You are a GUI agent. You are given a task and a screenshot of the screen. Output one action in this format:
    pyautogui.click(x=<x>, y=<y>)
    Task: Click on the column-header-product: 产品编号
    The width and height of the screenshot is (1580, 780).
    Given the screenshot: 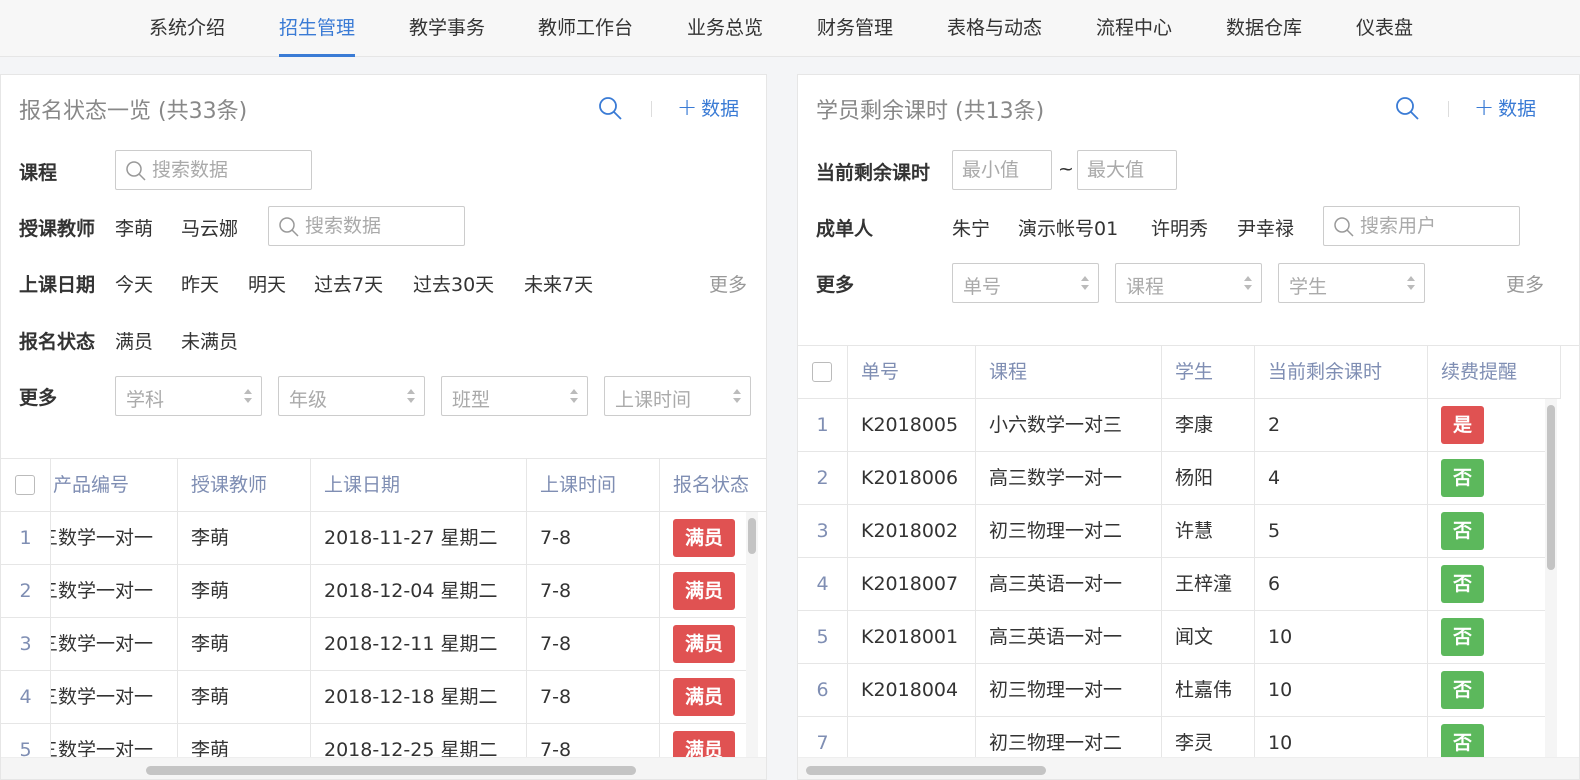 What is the action you would take?
    pyautogui.click(x=114, y=485)
    